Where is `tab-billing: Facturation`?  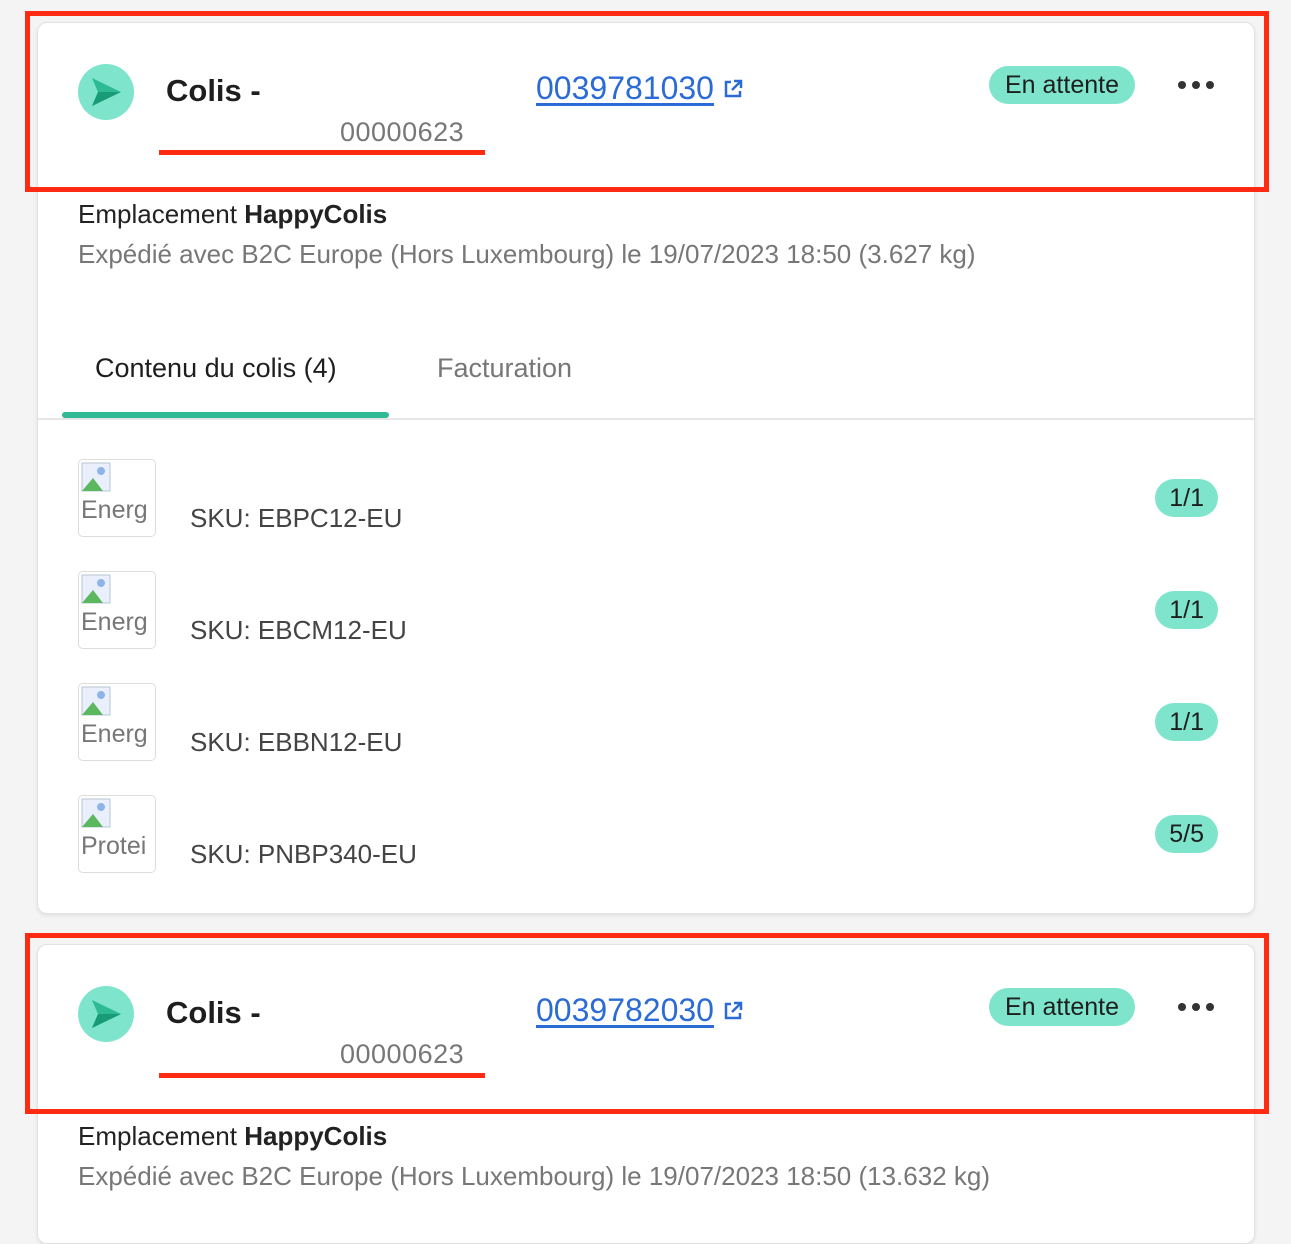
tab-billing: Facturation is located at coordinates (504, 368).